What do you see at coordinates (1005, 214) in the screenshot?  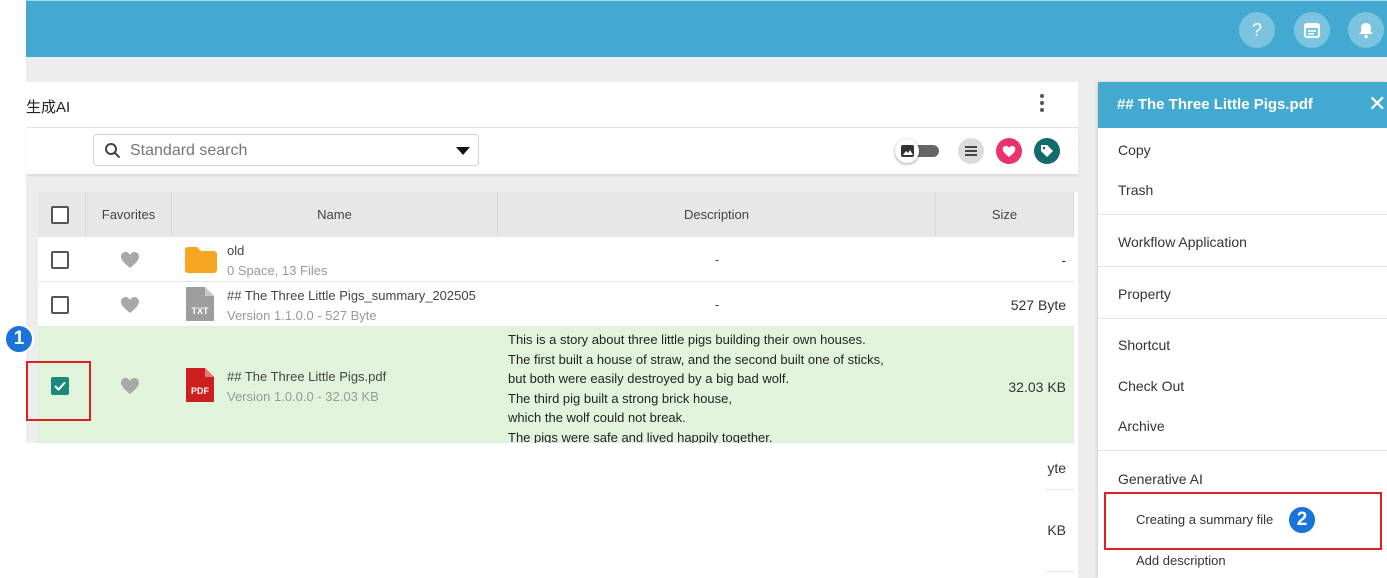 I see `column-size: Size` at bounding box center [1005, 214].